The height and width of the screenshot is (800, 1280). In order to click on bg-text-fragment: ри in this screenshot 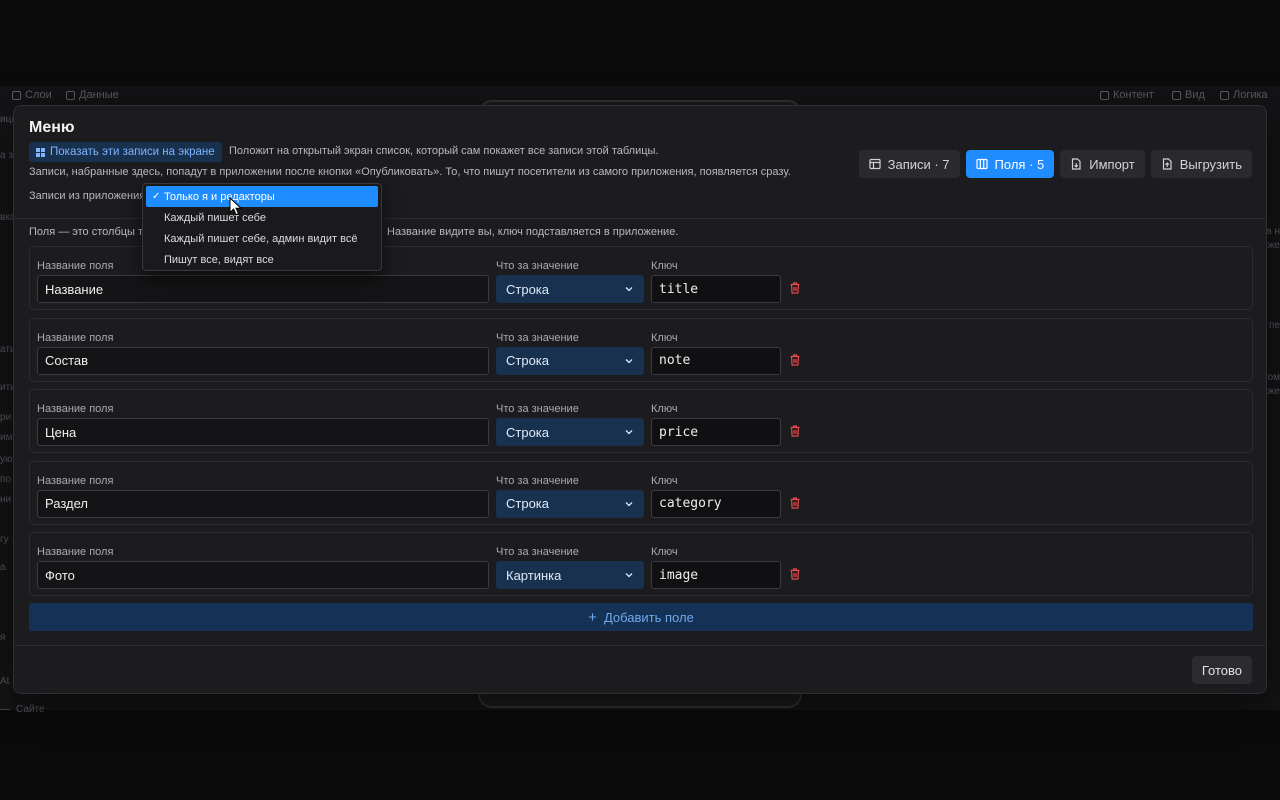, I will do `click(6, 417)`.